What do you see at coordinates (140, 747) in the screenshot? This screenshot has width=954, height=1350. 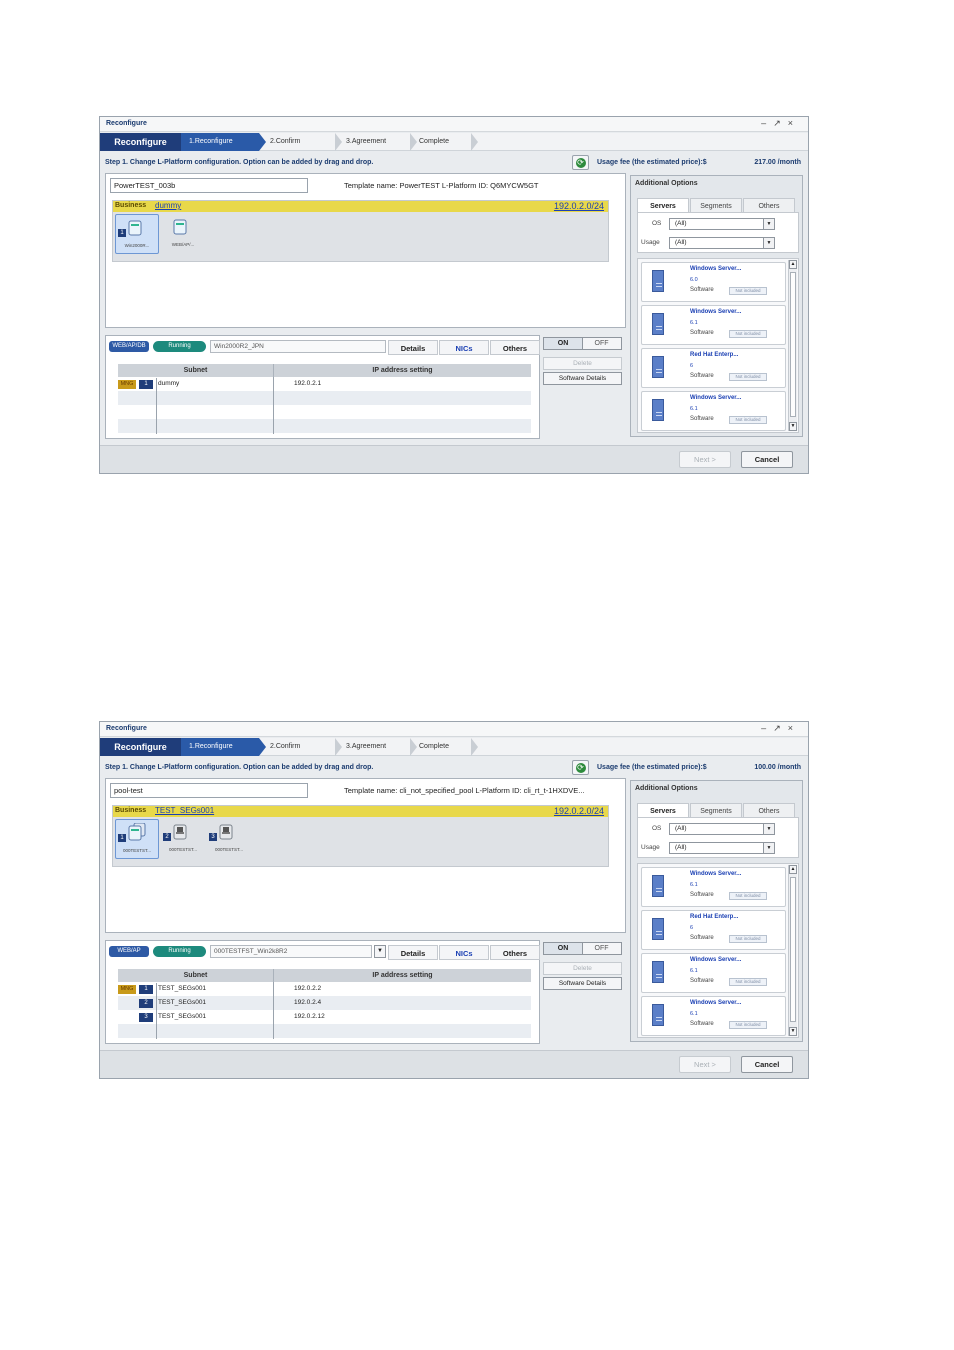 I see `wizard-brand: Reconfigure` at bounding box center [140, 747].